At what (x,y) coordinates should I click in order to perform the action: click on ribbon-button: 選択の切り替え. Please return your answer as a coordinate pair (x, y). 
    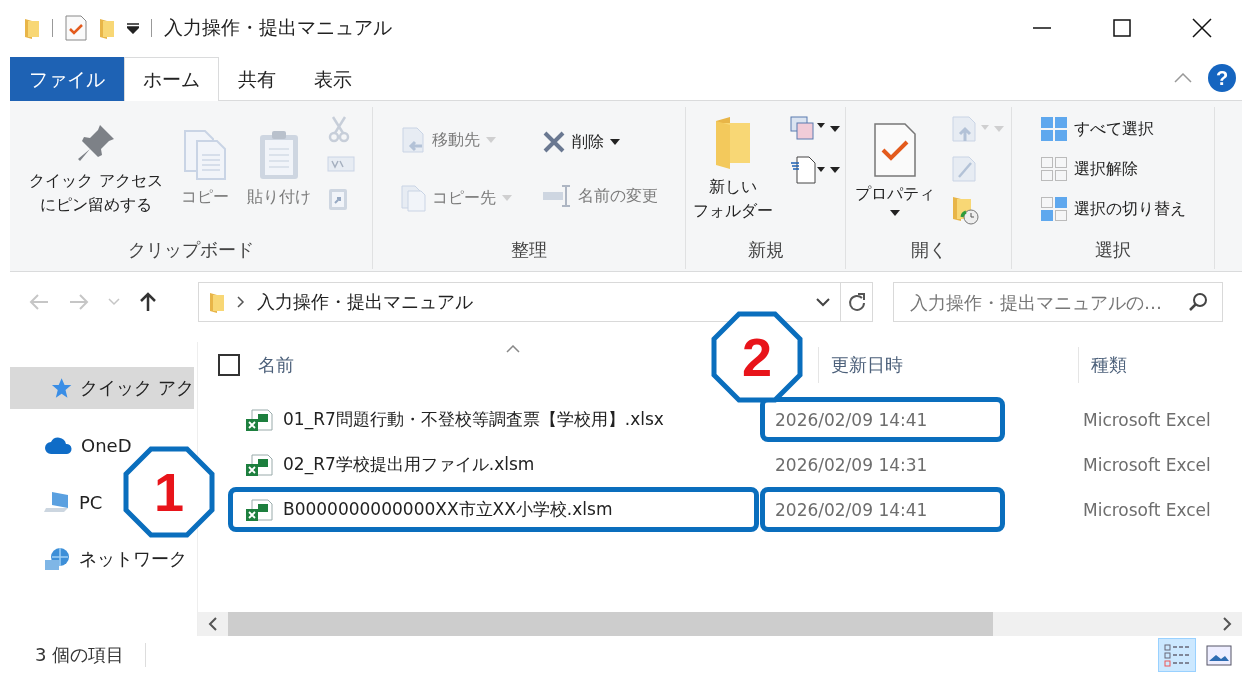
    Looking at the image, I should click on (1113, 209).